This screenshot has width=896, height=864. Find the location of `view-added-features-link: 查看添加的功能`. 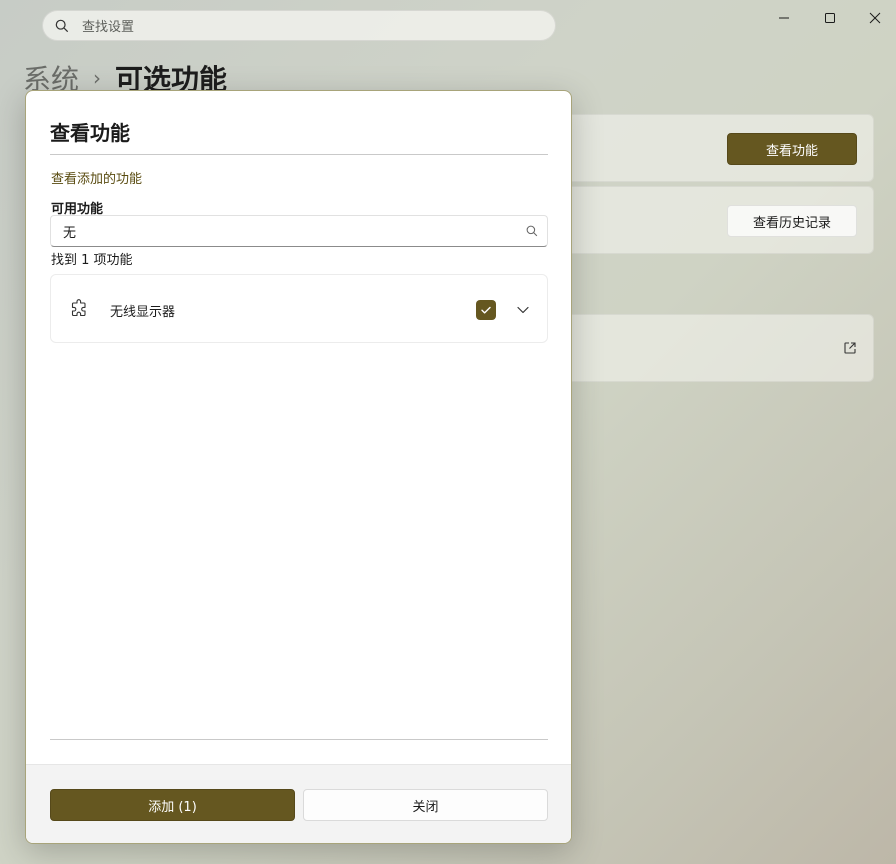

view-added-features-link: 查看添加的功能 is located at coordinates (96, 177).